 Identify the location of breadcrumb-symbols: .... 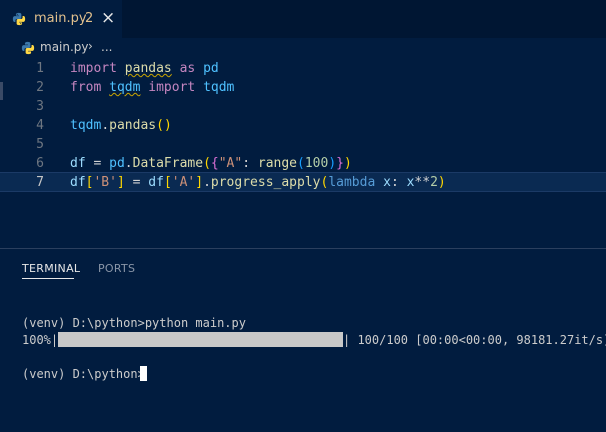
(106, 47).